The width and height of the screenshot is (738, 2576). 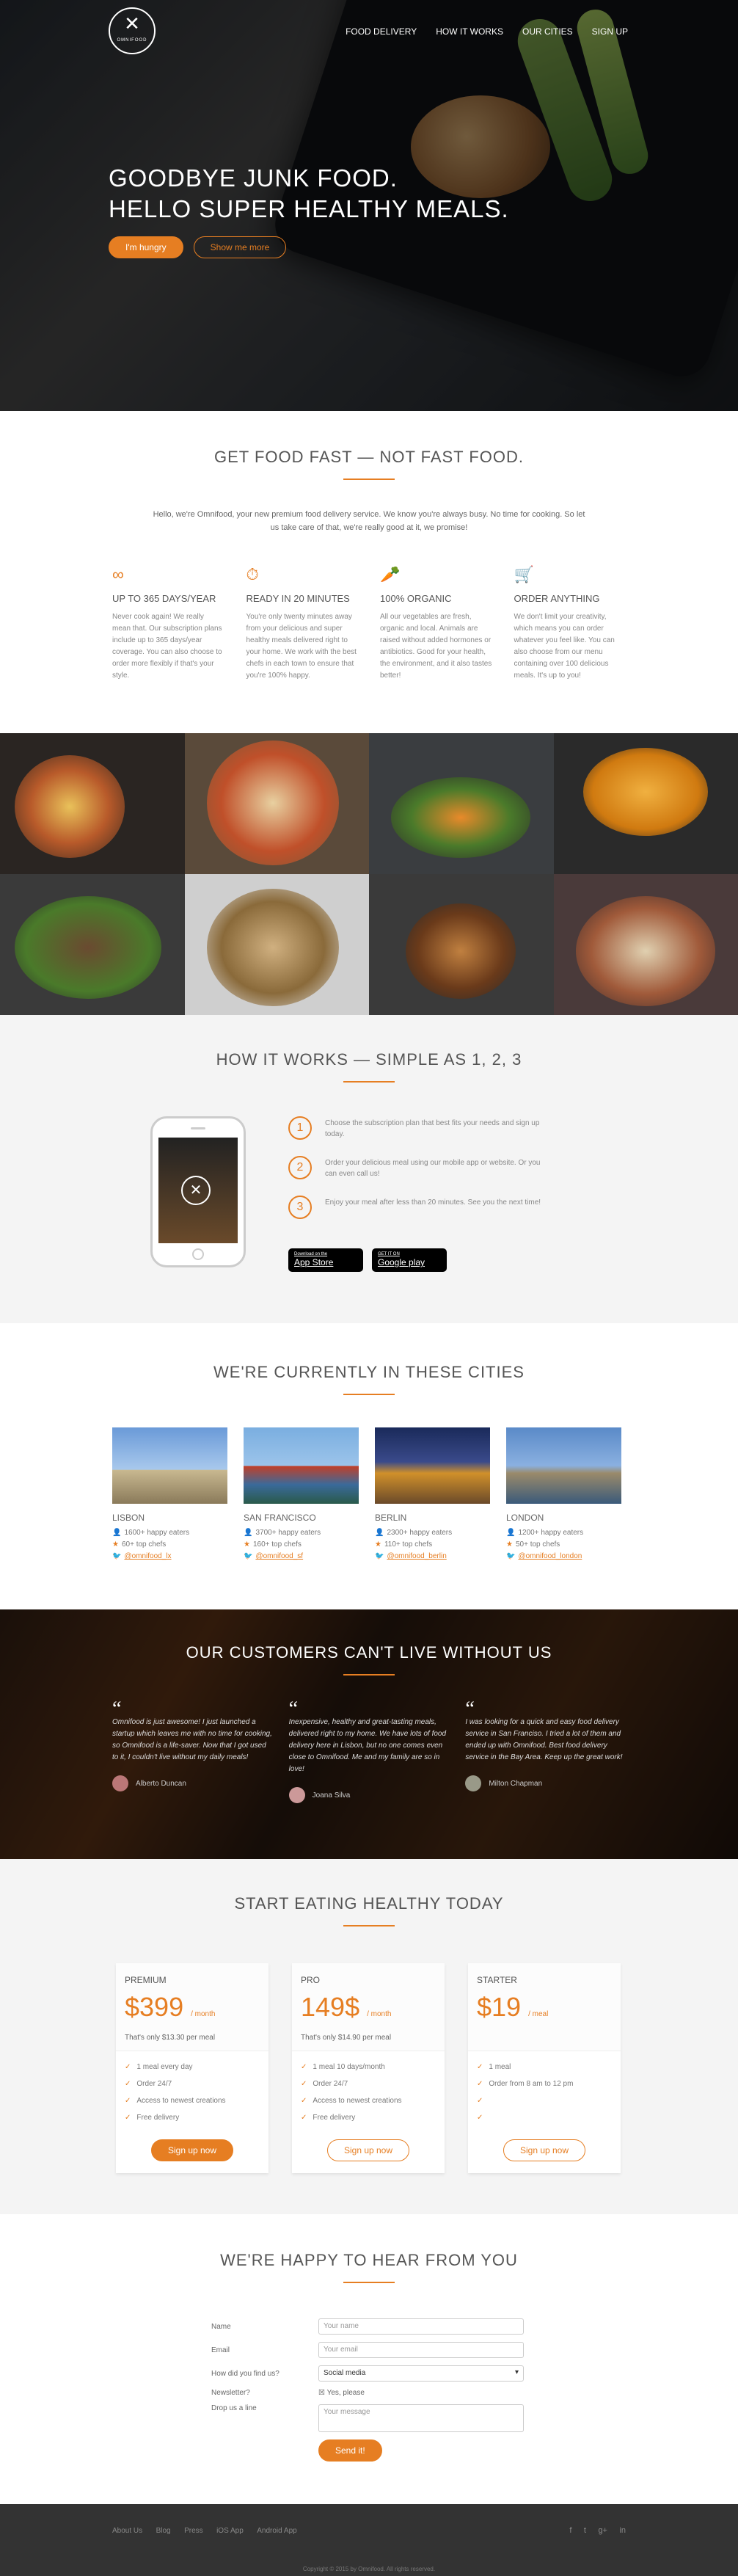 I want to click on city-photo-san-francisco, so click(x=301, y=1465).